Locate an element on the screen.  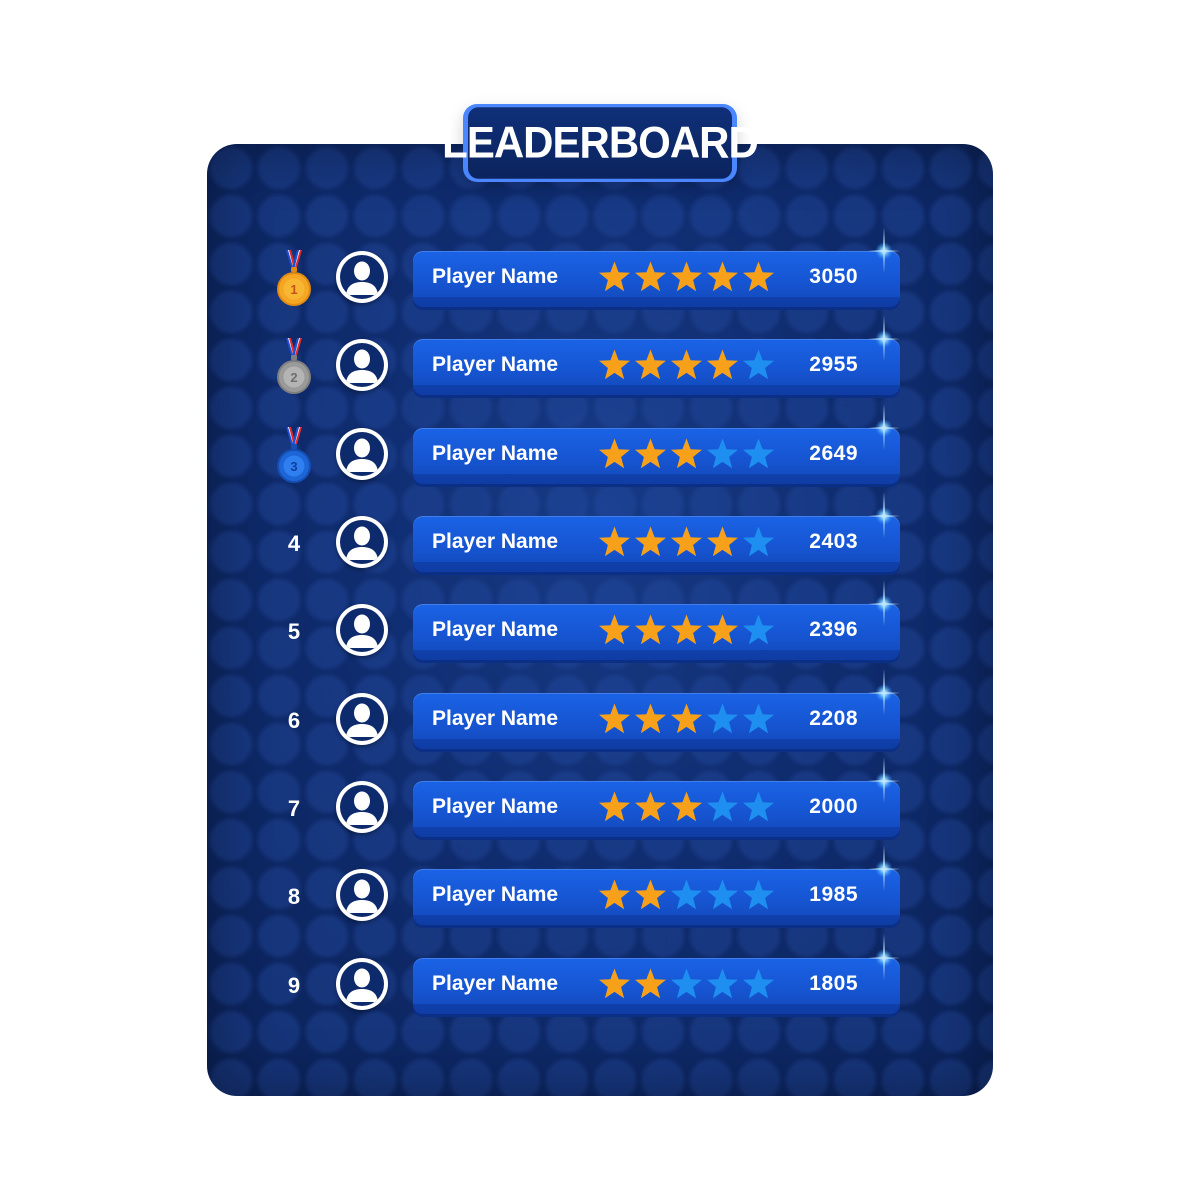
player-score: 2396 is located at coordinates (833, 629).